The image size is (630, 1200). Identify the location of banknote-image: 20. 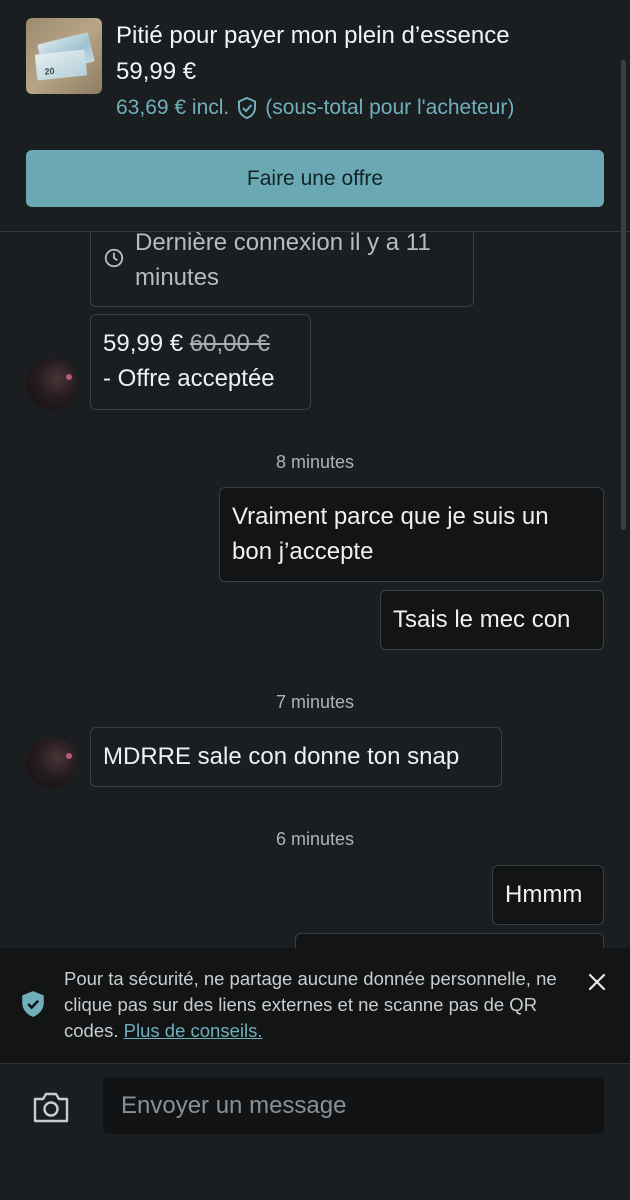
(61, 65).